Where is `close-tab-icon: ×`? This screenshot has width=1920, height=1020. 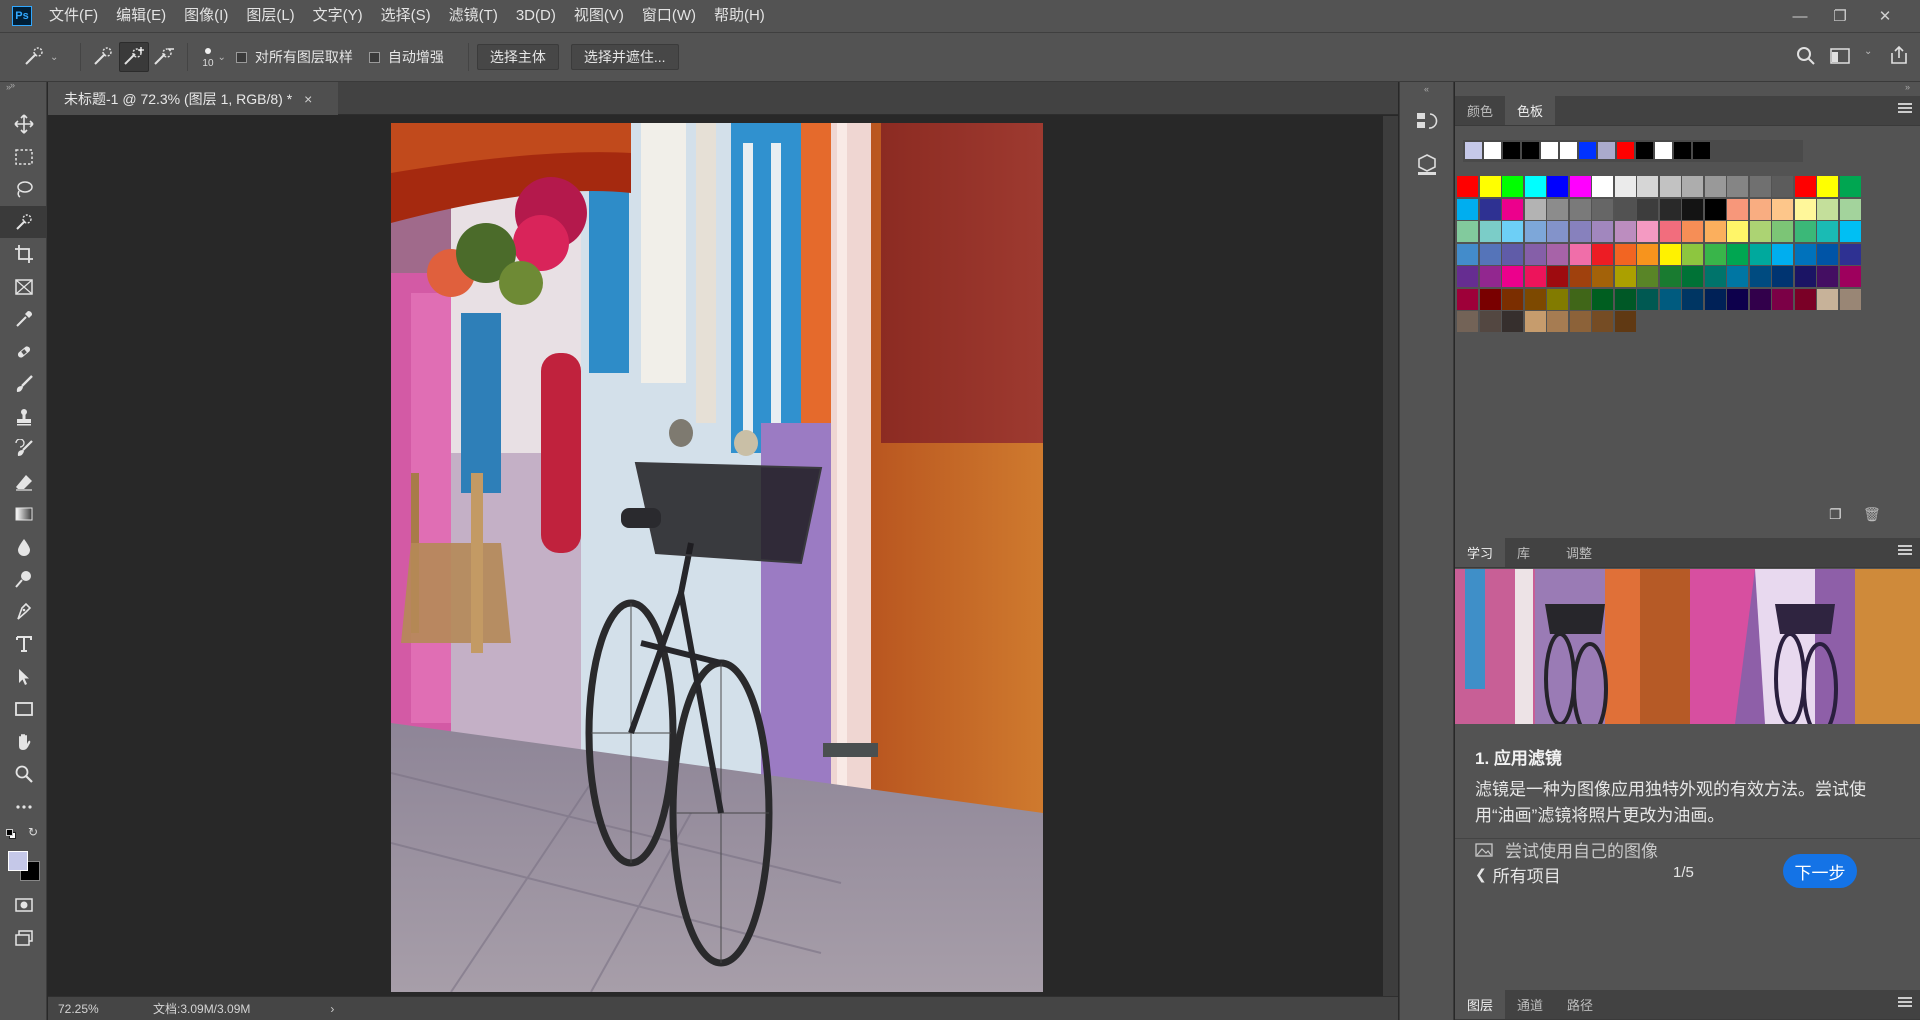
close-tab-icon: × is located at coordinates (308, 99).